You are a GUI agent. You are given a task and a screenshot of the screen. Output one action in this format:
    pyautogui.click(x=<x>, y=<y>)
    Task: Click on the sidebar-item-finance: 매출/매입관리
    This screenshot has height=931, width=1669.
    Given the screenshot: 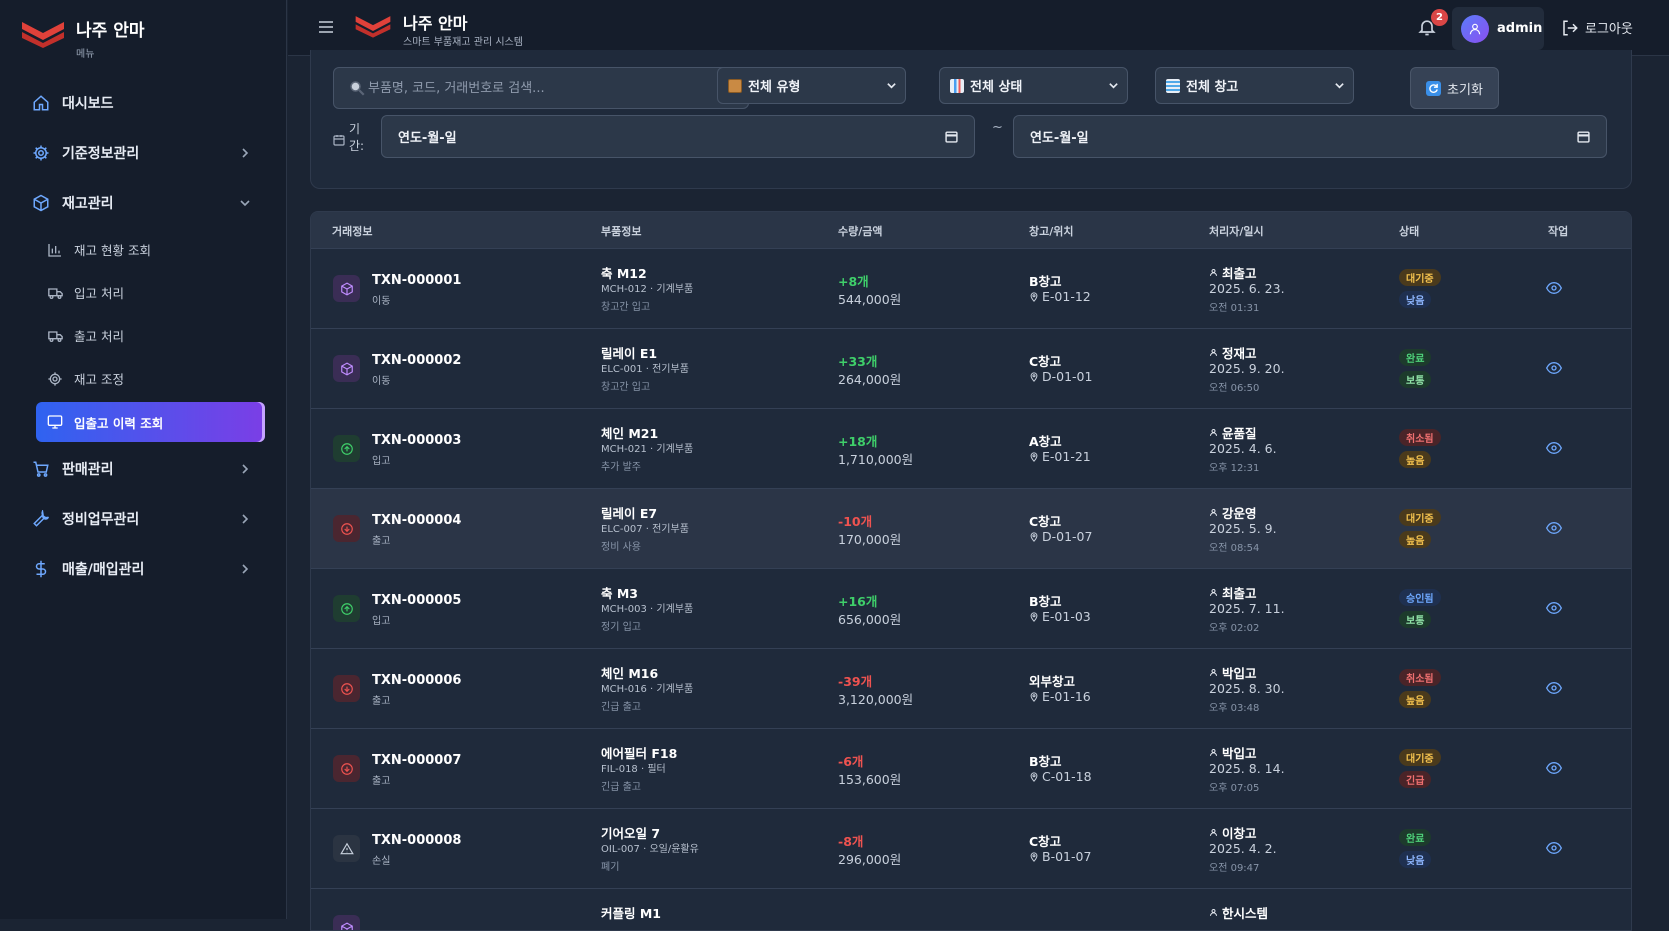 What is the action you would take?
    pyautogui.click(x=143, y=569)
    